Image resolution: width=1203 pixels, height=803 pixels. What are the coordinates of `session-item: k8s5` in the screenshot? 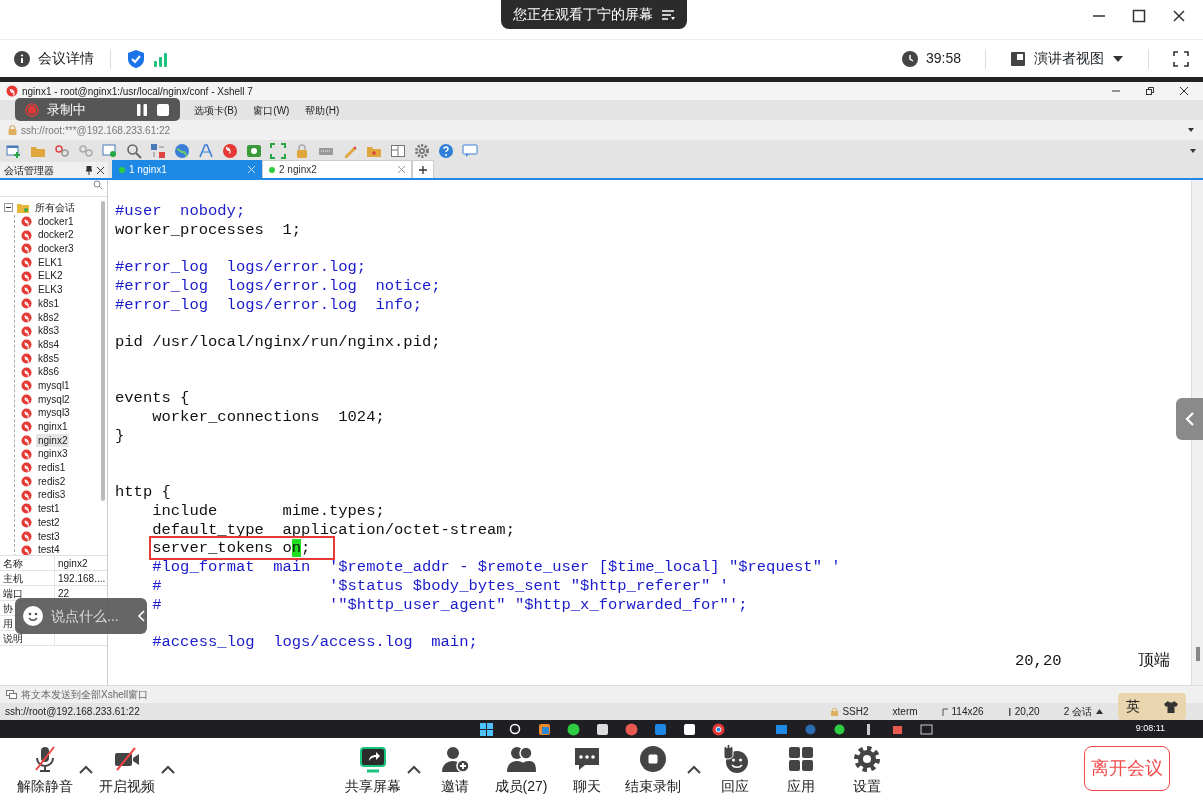 It's located at (49, 358).